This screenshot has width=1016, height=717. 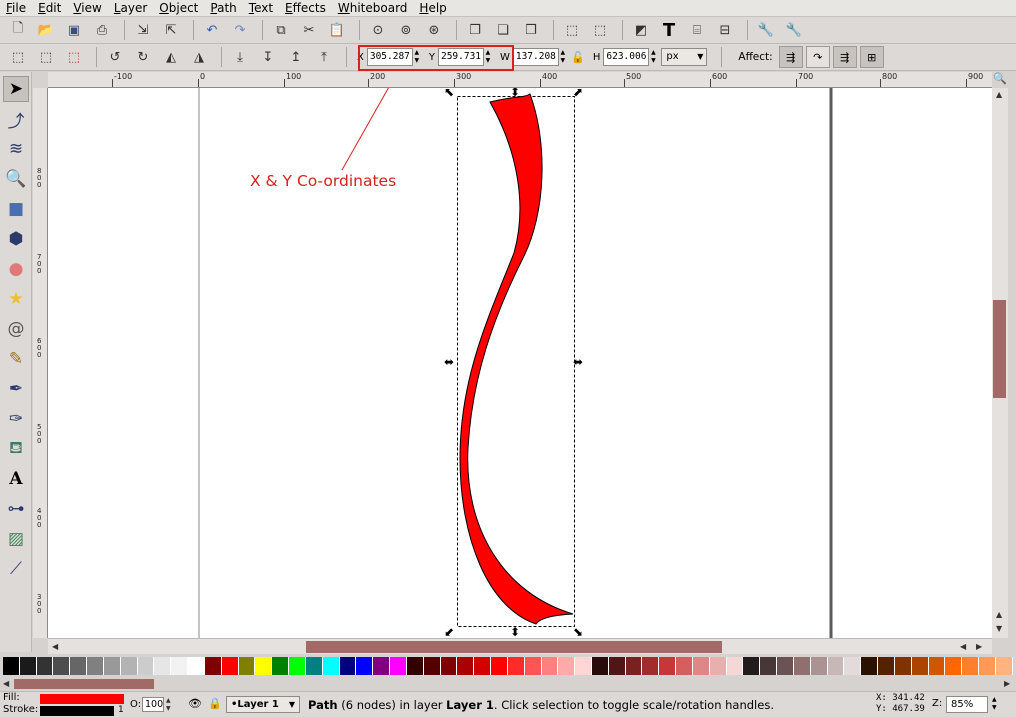 What do you see at coordinates (434, 30) in the screenshot?
I see `zoom-page-icon: ⊛` at bounding box center [434, 30].